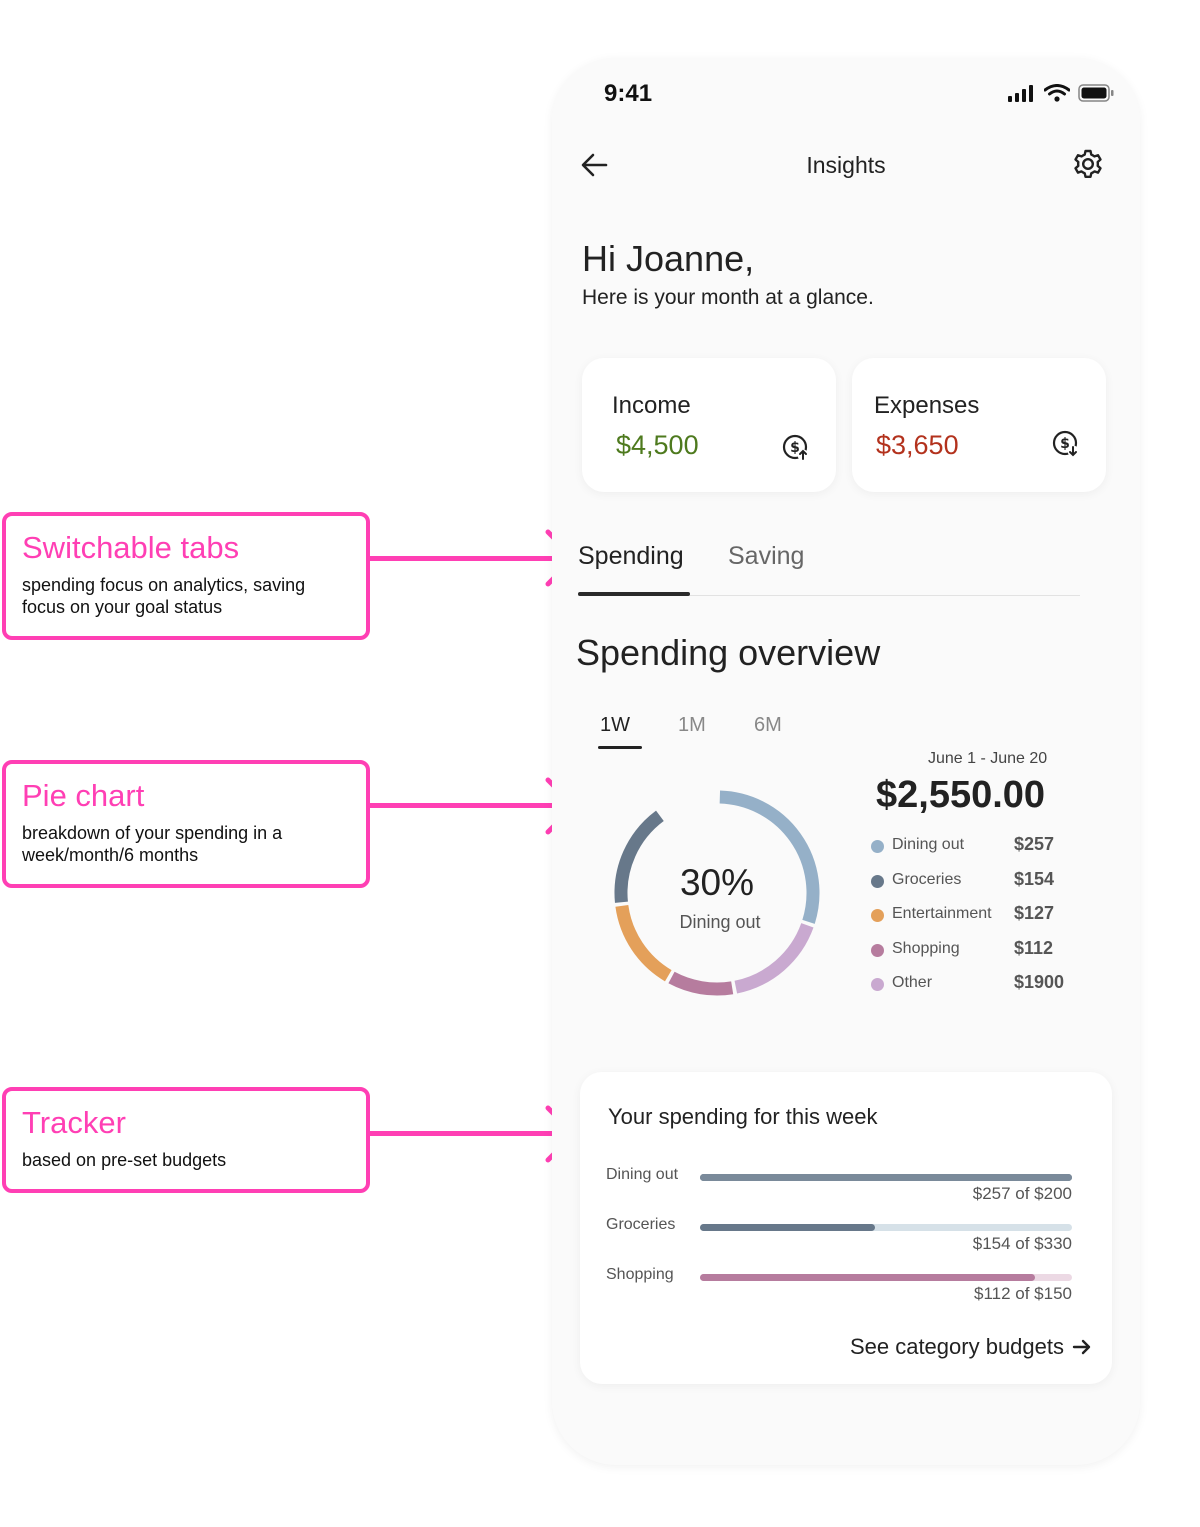  I want to click on donut-center-label: Dining out, so click(720, 922).